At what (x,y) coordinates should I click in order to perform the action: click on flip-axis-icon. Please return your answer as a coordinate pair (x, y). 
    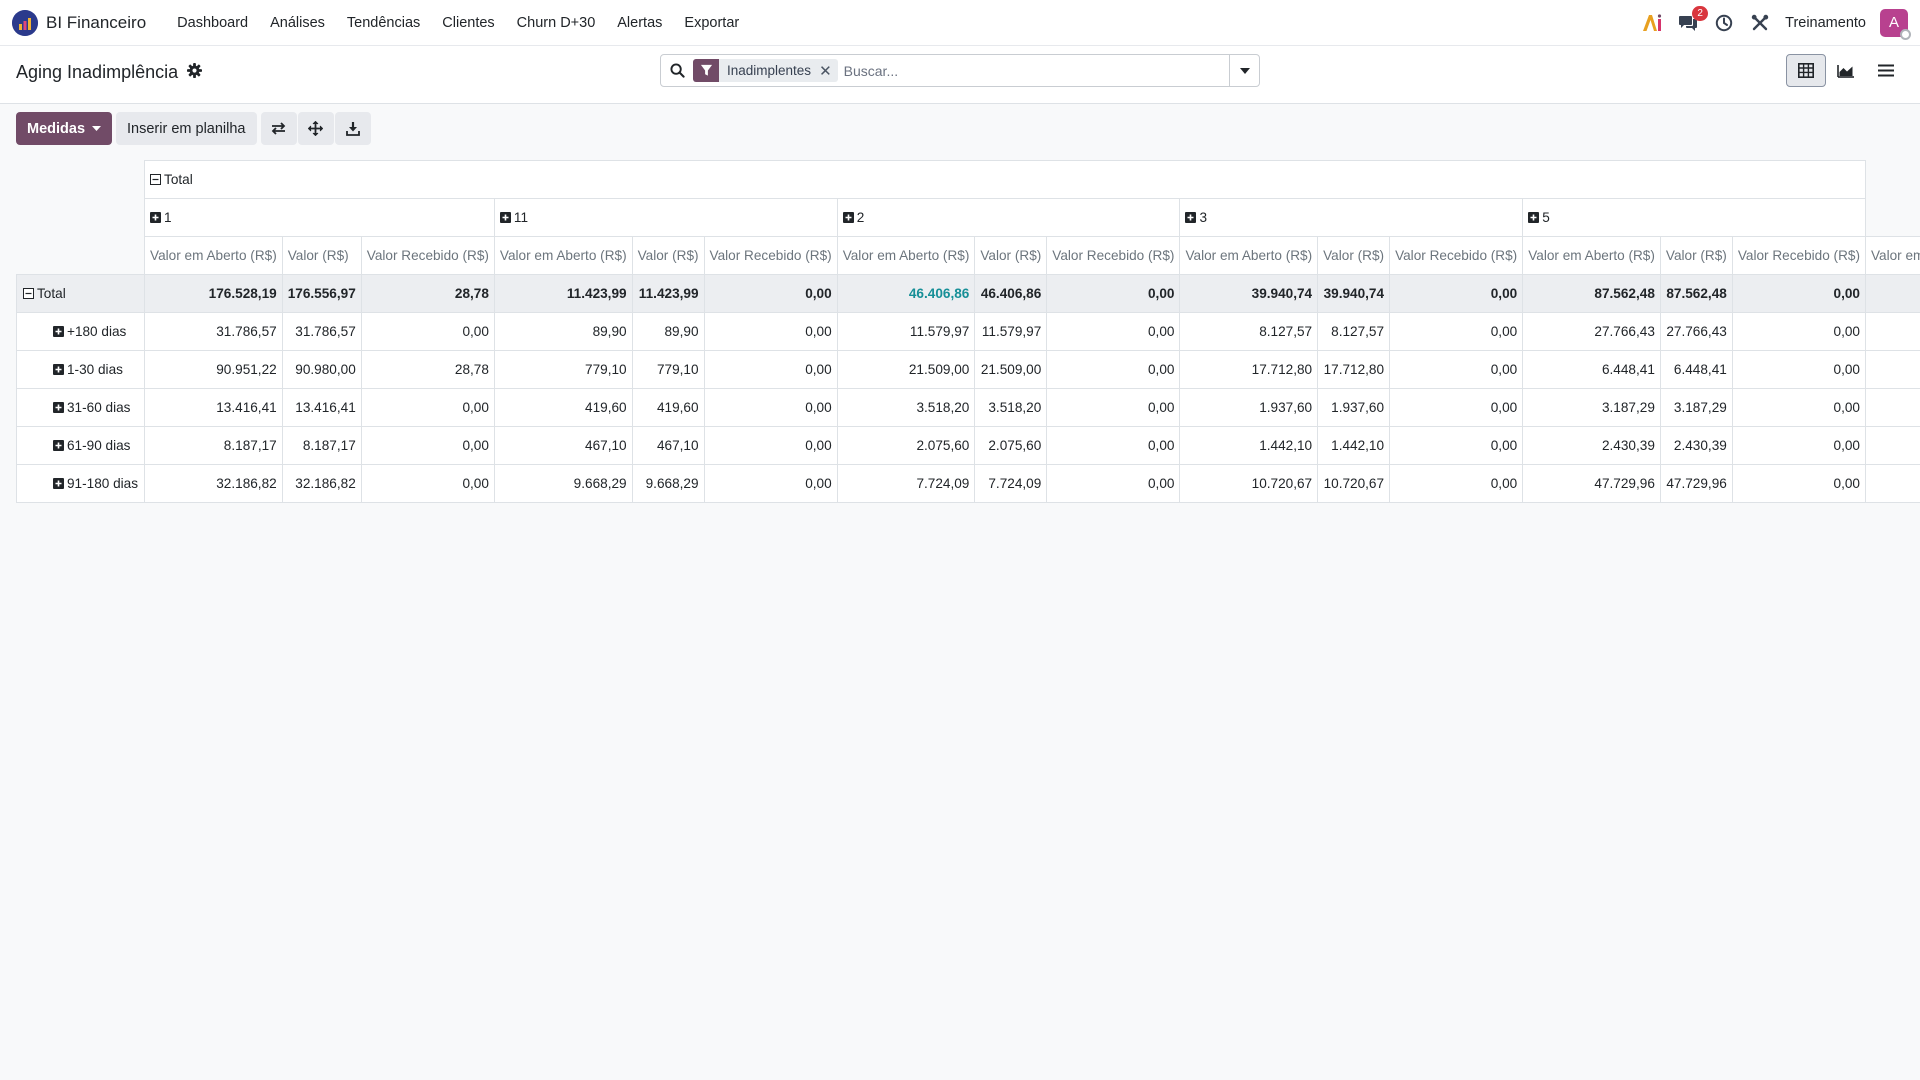
    Looking at the image, I should click on (278, 128).